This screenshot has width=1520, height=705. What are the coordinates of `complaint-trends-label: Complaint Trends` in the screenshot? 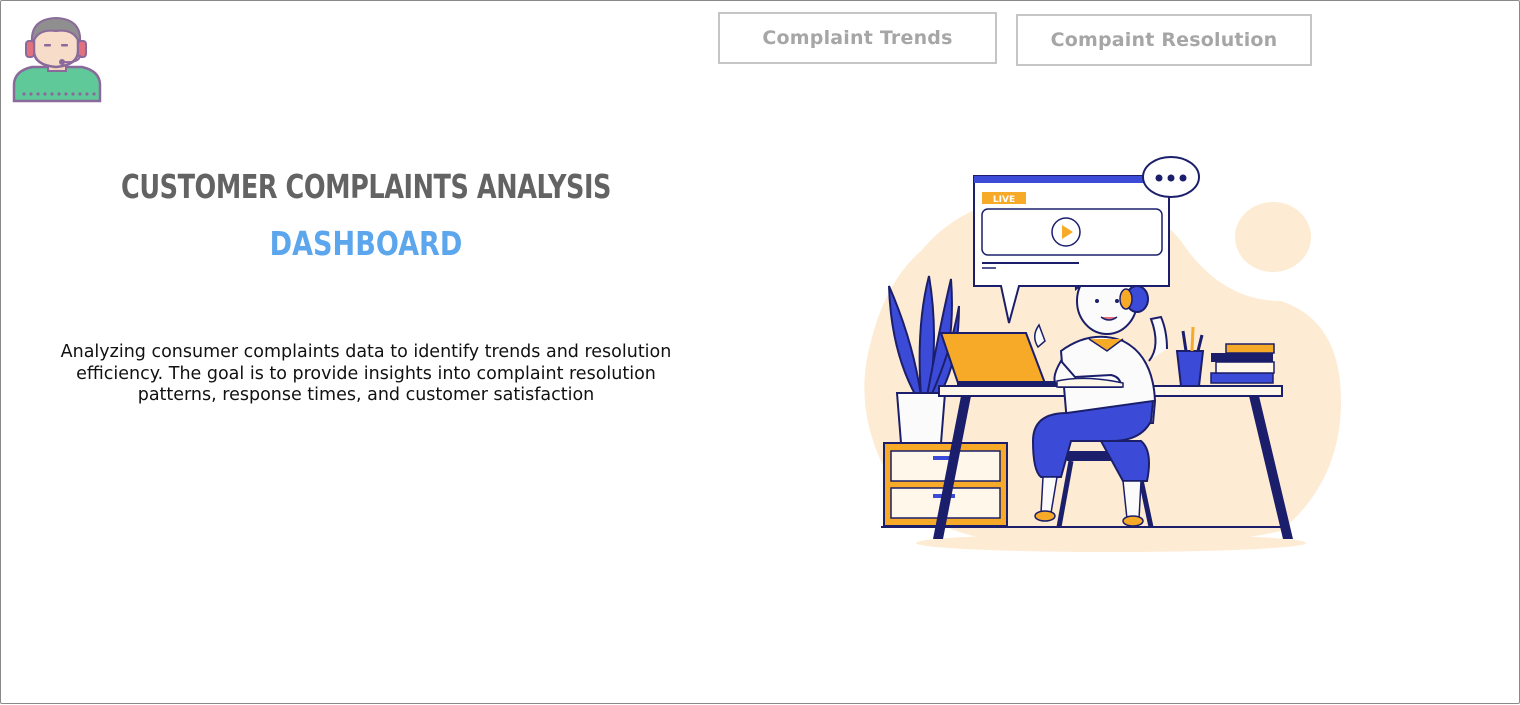 It's located at (857, 38).